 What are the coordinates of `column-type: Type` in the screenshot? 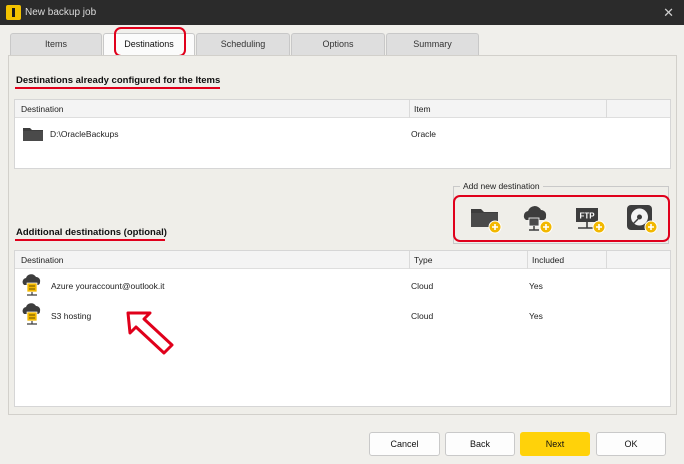 It's located at (423, 260).